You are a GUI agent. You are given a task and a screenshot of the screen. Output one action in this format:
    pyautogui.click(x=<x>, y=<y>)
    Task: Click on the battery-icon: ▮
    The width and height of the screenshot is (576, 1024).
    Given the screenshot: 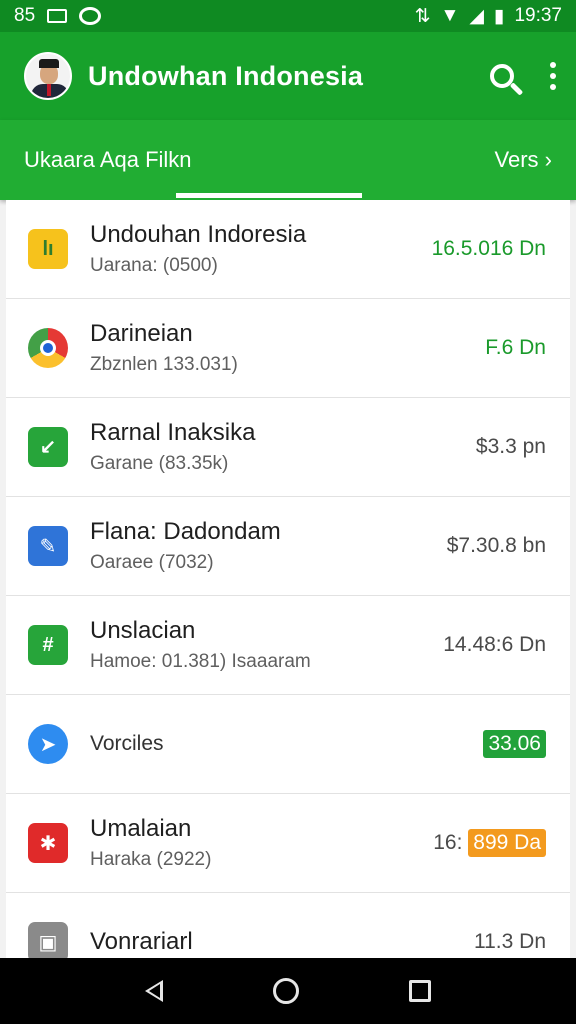 What is the action you would take?
    pyautogui.click(x=499, y=16)
    